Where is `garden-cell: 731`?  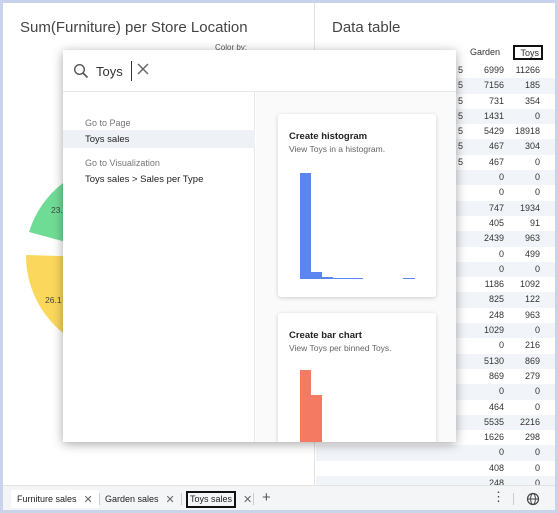
garden-cell: 731 is located at coordinates (496, 100).